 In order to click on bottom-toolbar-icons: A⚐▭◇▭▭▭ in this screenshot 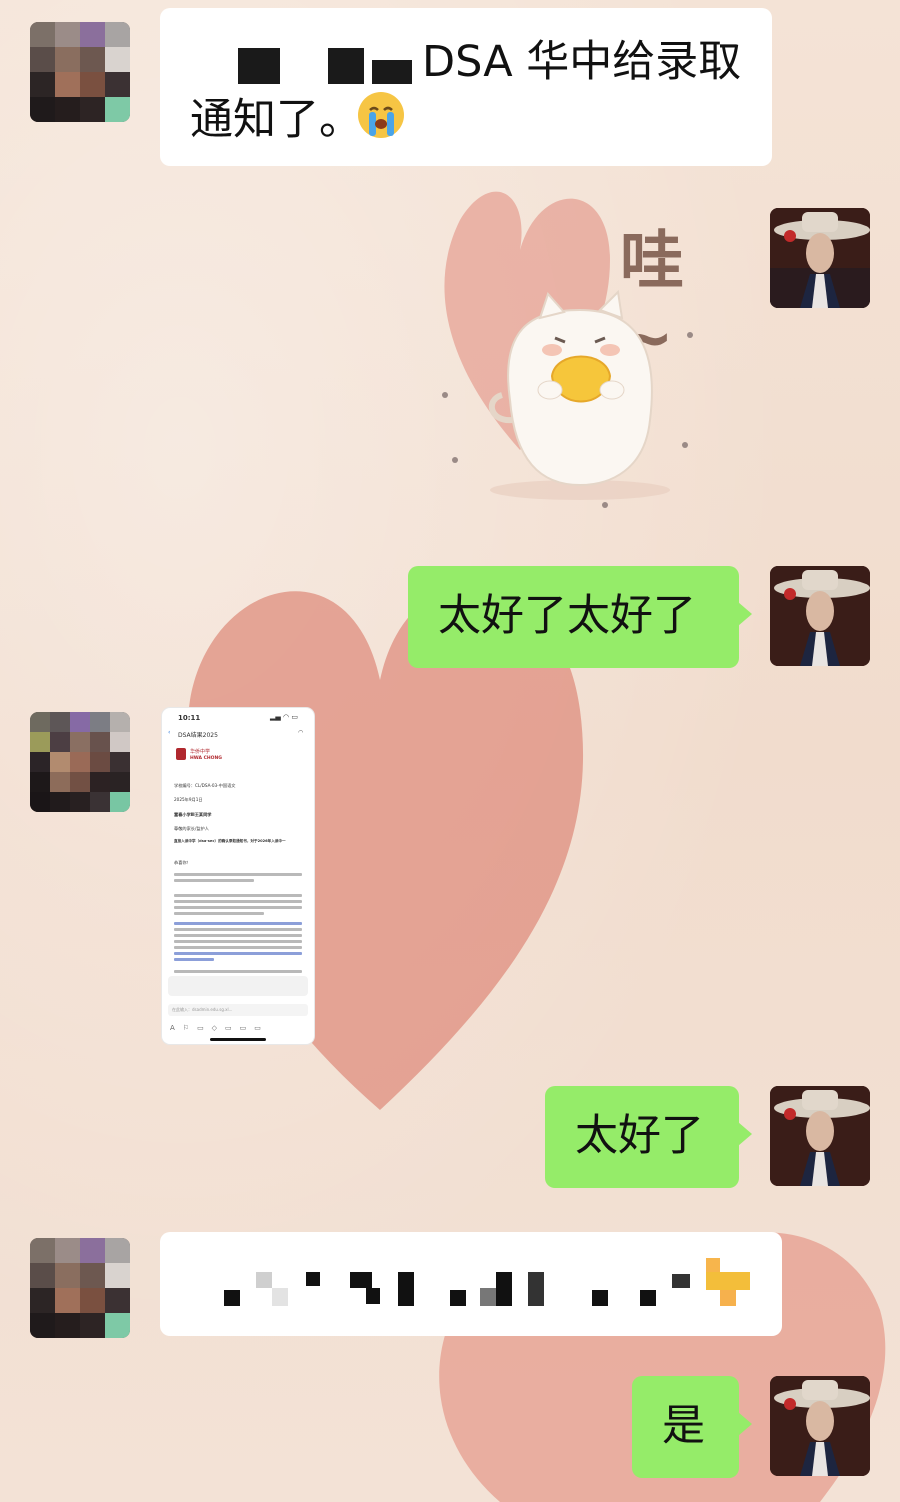, I will do `click(219, 1028)`.